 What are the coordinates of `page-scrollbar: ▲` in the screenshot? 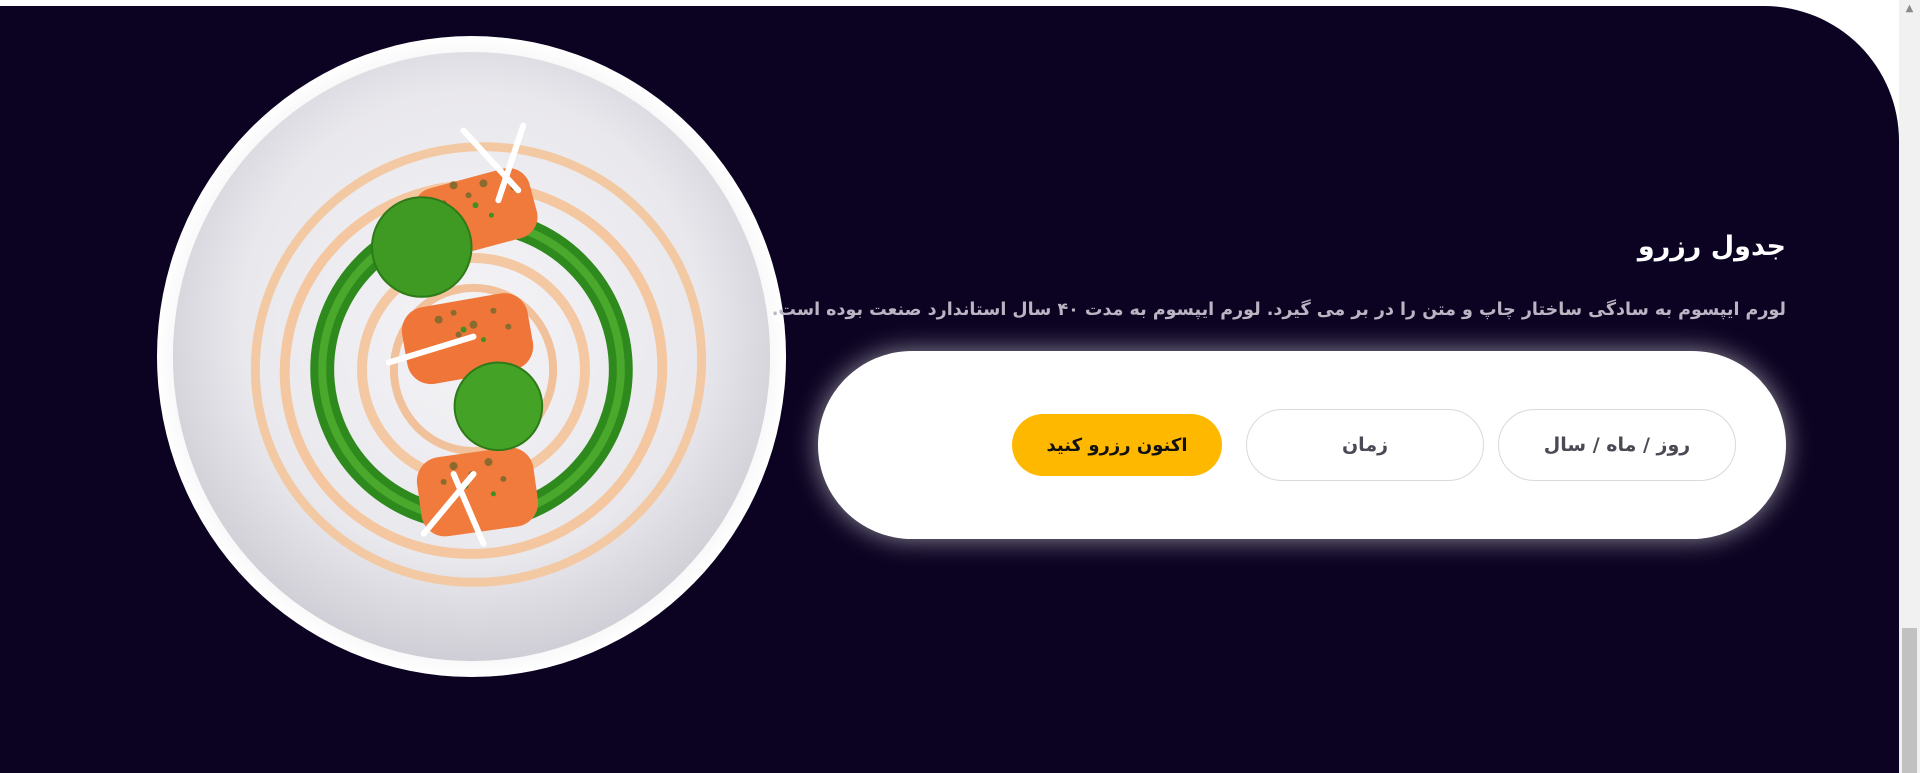 It's located at (1909, 386).